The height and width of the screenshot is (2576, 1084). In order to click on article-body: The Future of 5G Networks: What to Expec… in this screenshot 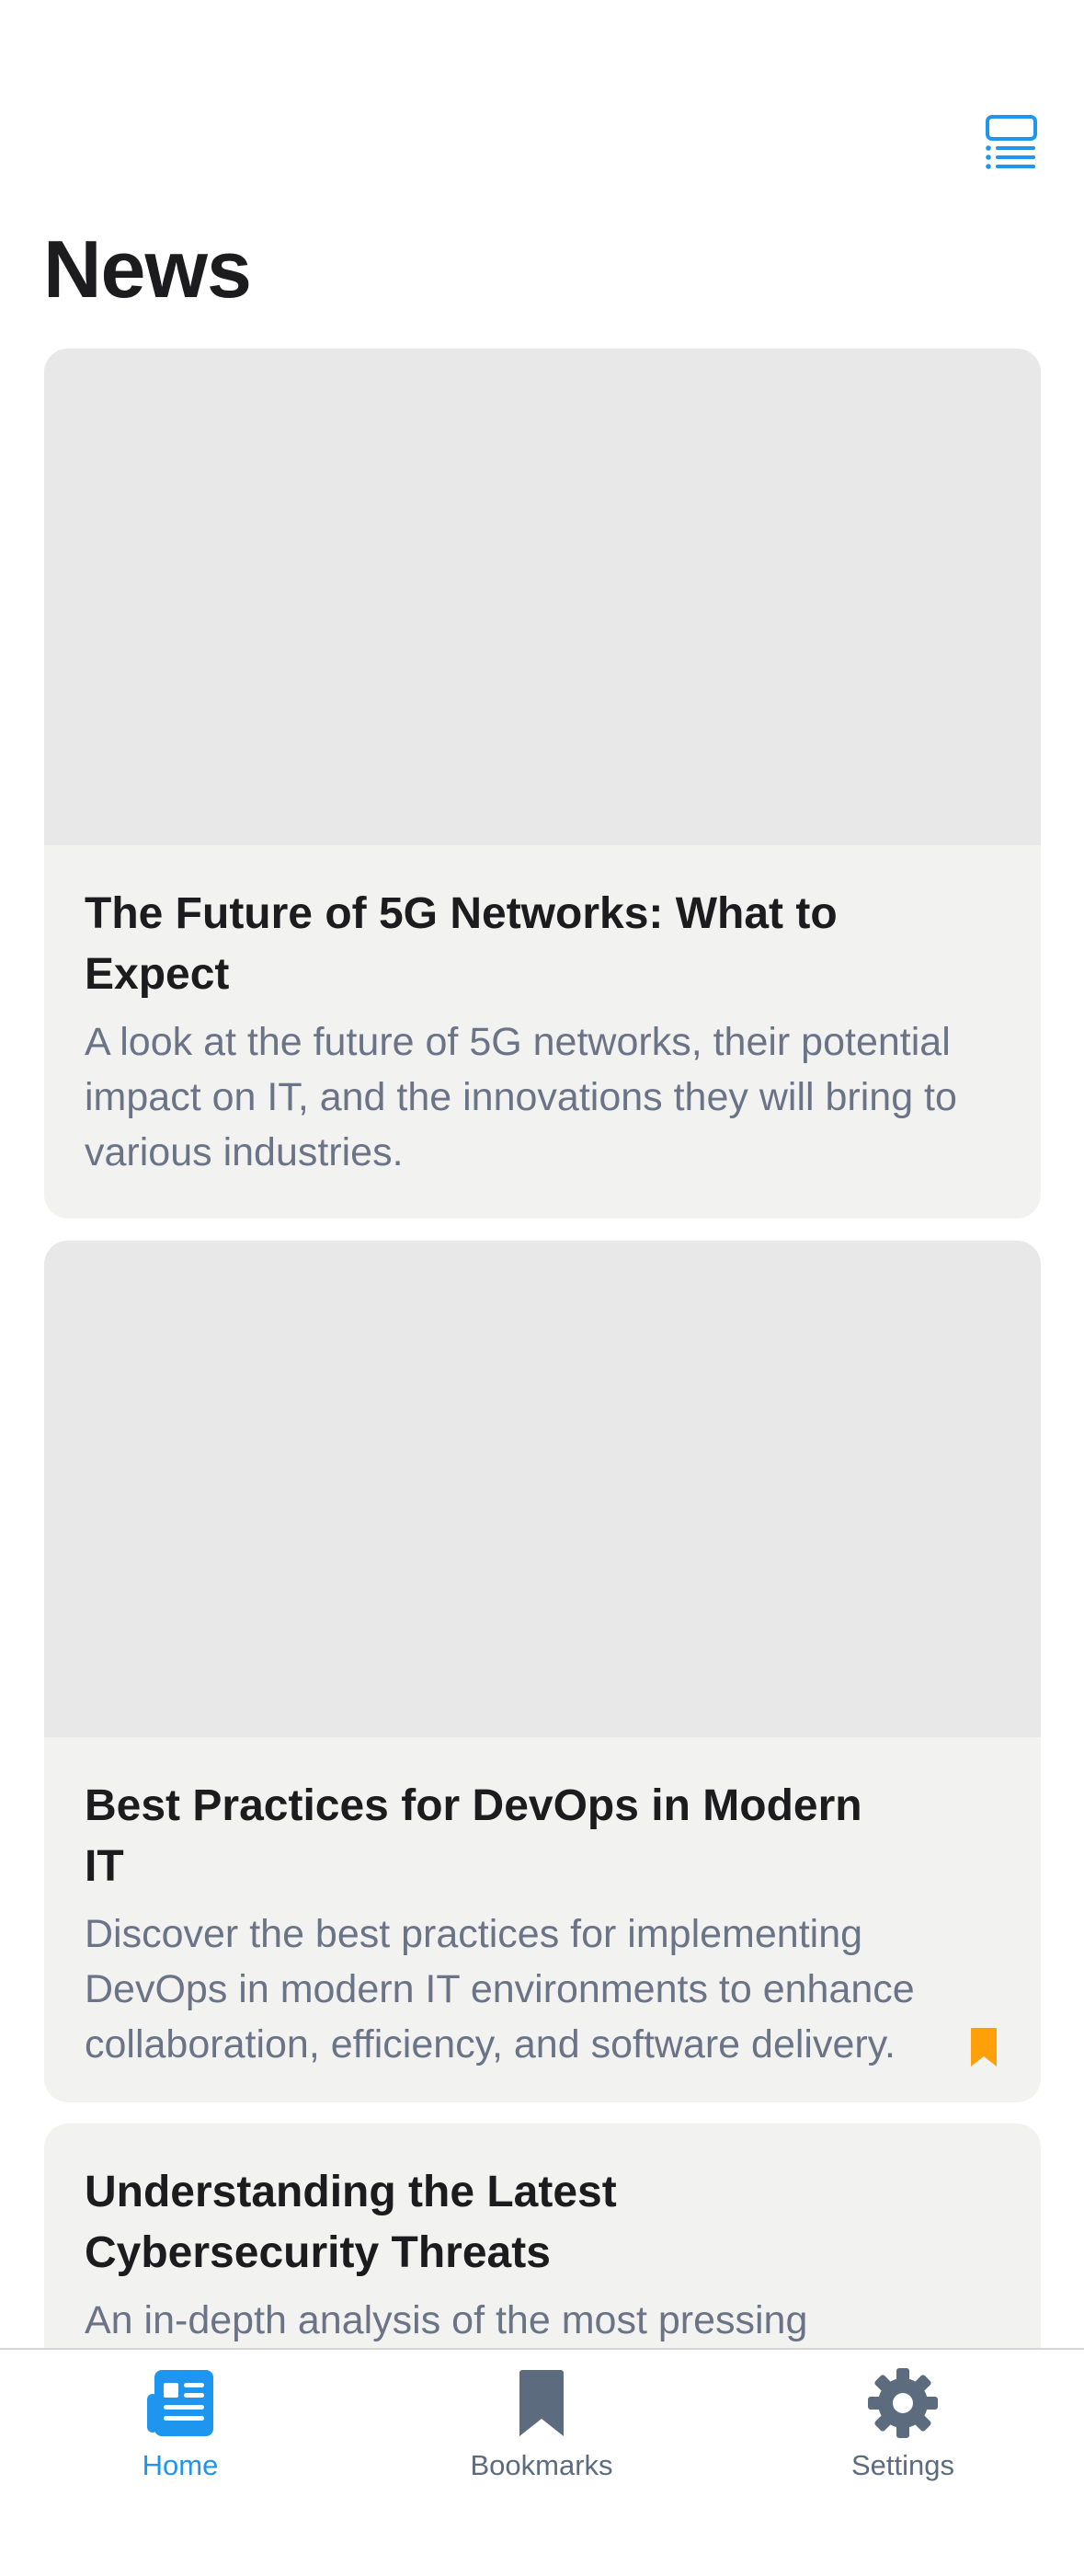, I will do `click(542, 1030)`.